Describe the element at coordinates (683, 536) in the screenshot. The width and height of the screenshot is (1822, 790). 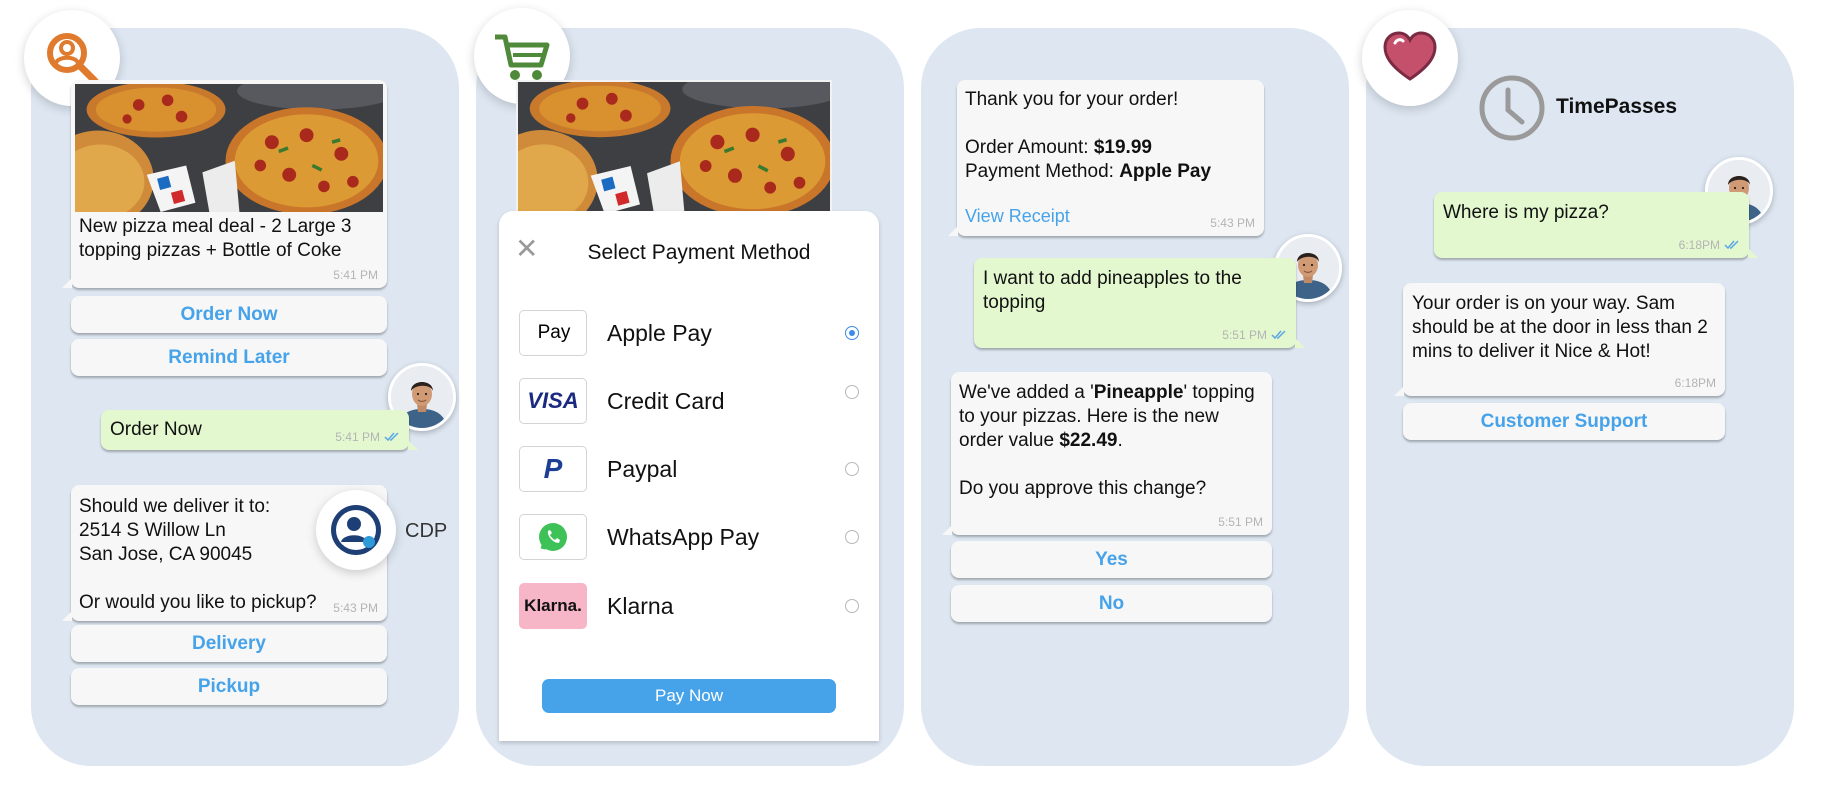
I see `payment-option-label: WhatsApp Pay` at that location.